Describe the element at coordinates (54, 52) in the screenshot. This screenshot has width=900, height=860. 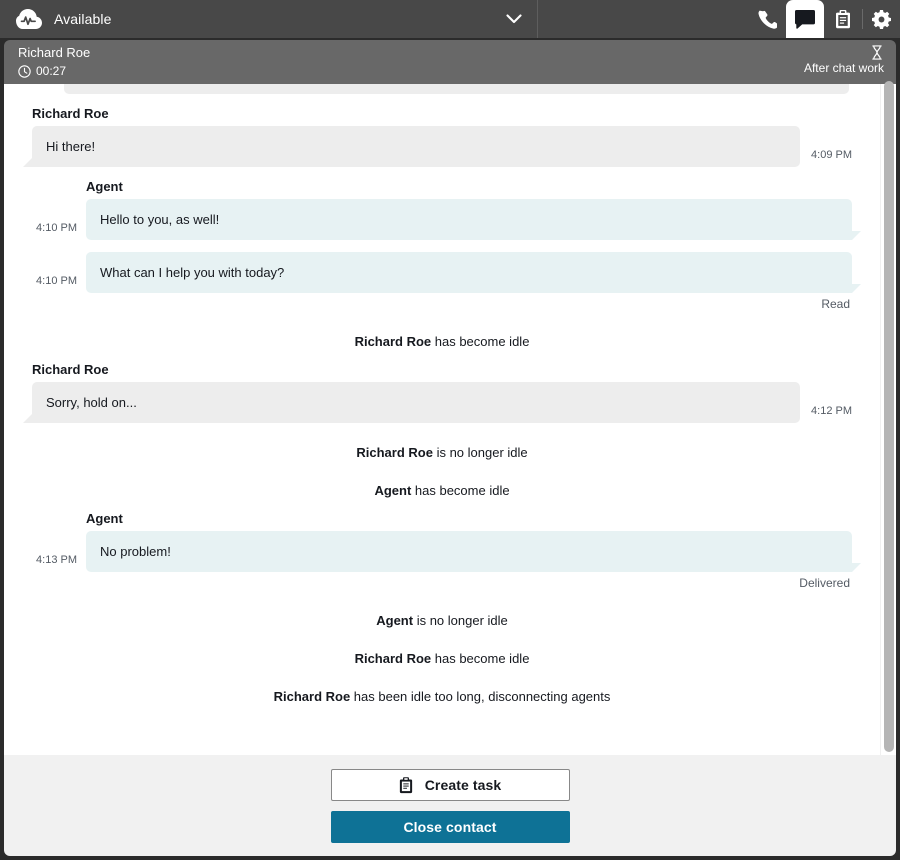
I see `contact-name: Richard Roe` at that location.